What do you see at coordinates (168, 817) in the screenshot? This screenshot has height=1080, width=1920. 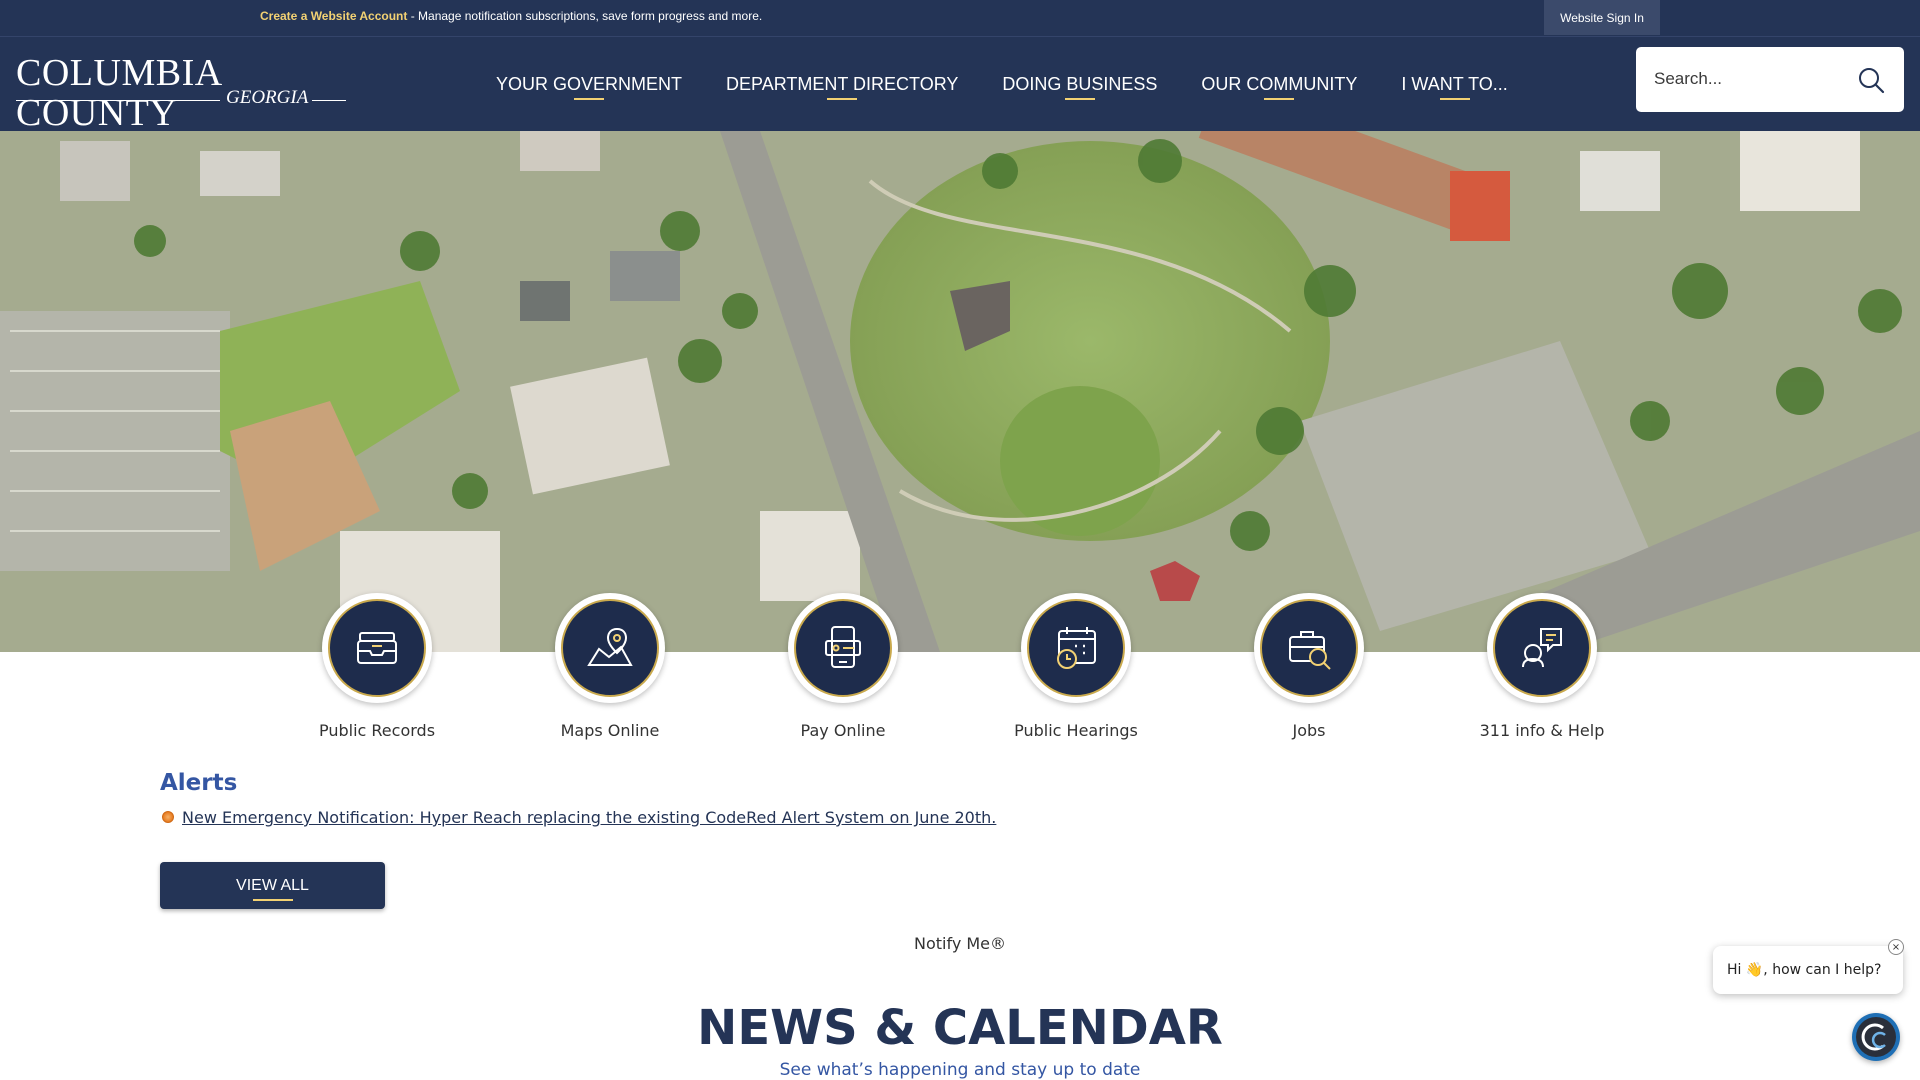 I see `alert-bullet-icon` at bounding box center [168, 817].